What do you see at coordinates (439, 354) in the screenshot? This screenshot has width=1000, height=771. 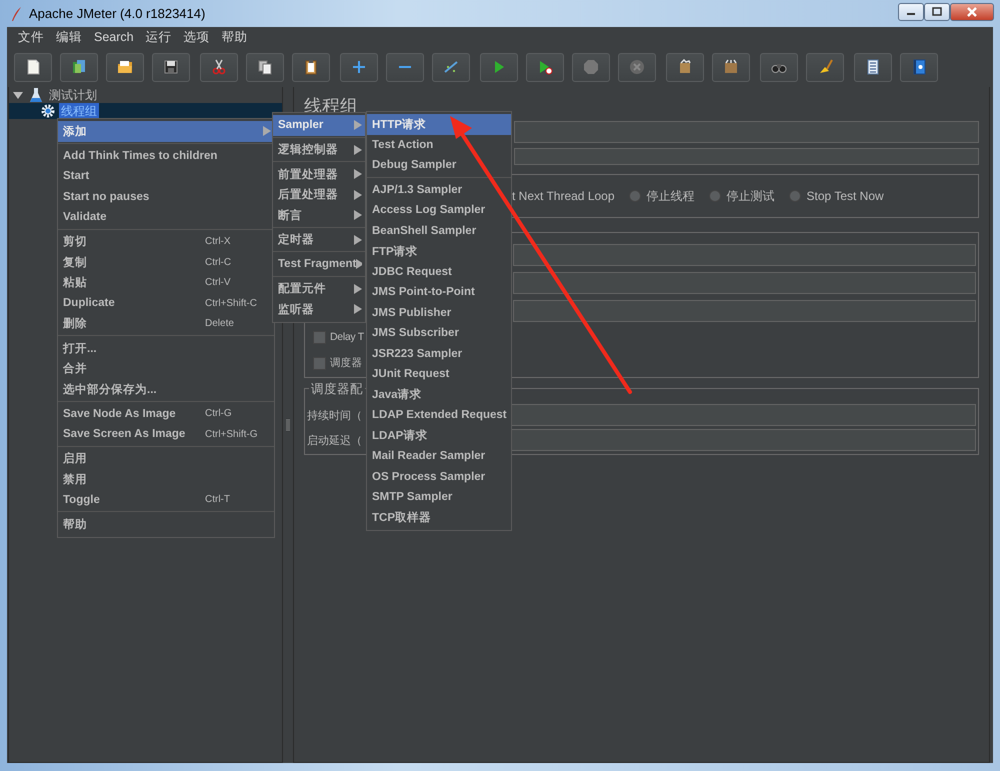 I see `menu-item: JSR223 Sampler` at bounding box center [439, 354].